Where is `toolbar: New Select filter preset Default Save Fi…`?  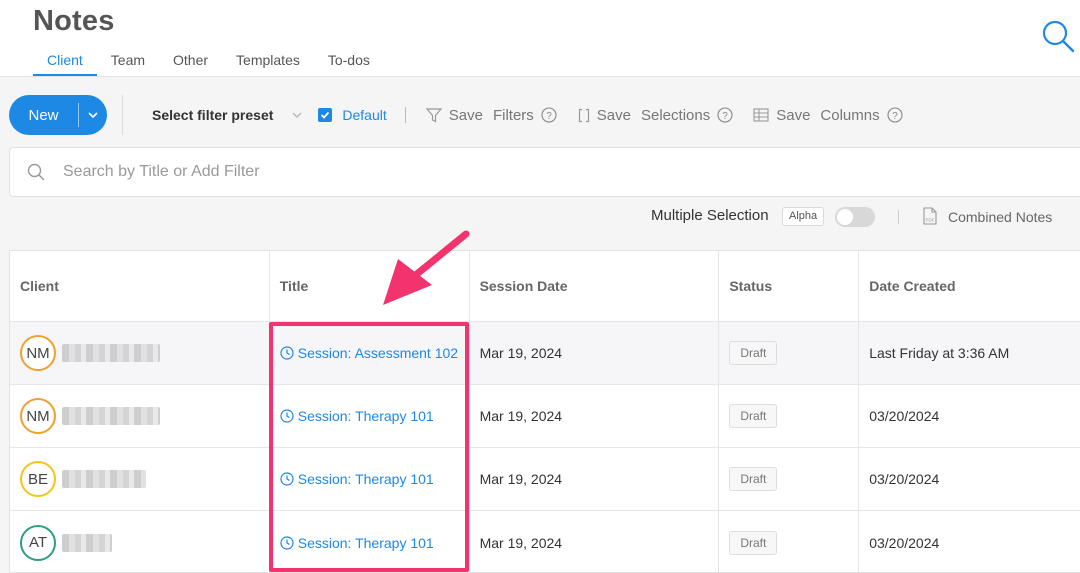
toolbar: New Select filter preset Default Save Fi… is located at coordinates (544, 115).